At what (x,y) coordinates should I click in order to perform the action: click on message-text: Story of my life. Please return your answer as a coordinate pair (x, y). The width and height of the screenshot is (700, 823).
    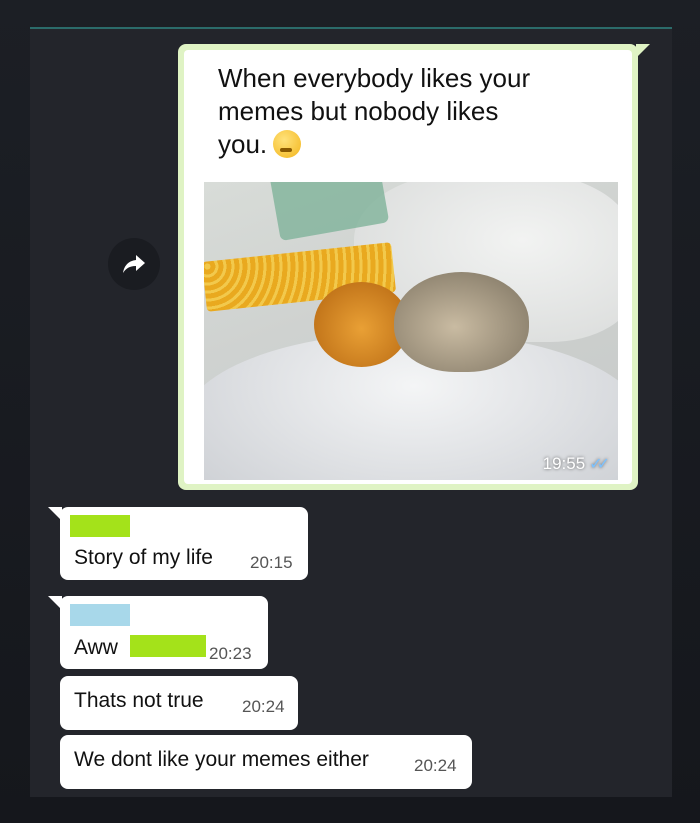
    Looking at the image, I should click on (143, 557).